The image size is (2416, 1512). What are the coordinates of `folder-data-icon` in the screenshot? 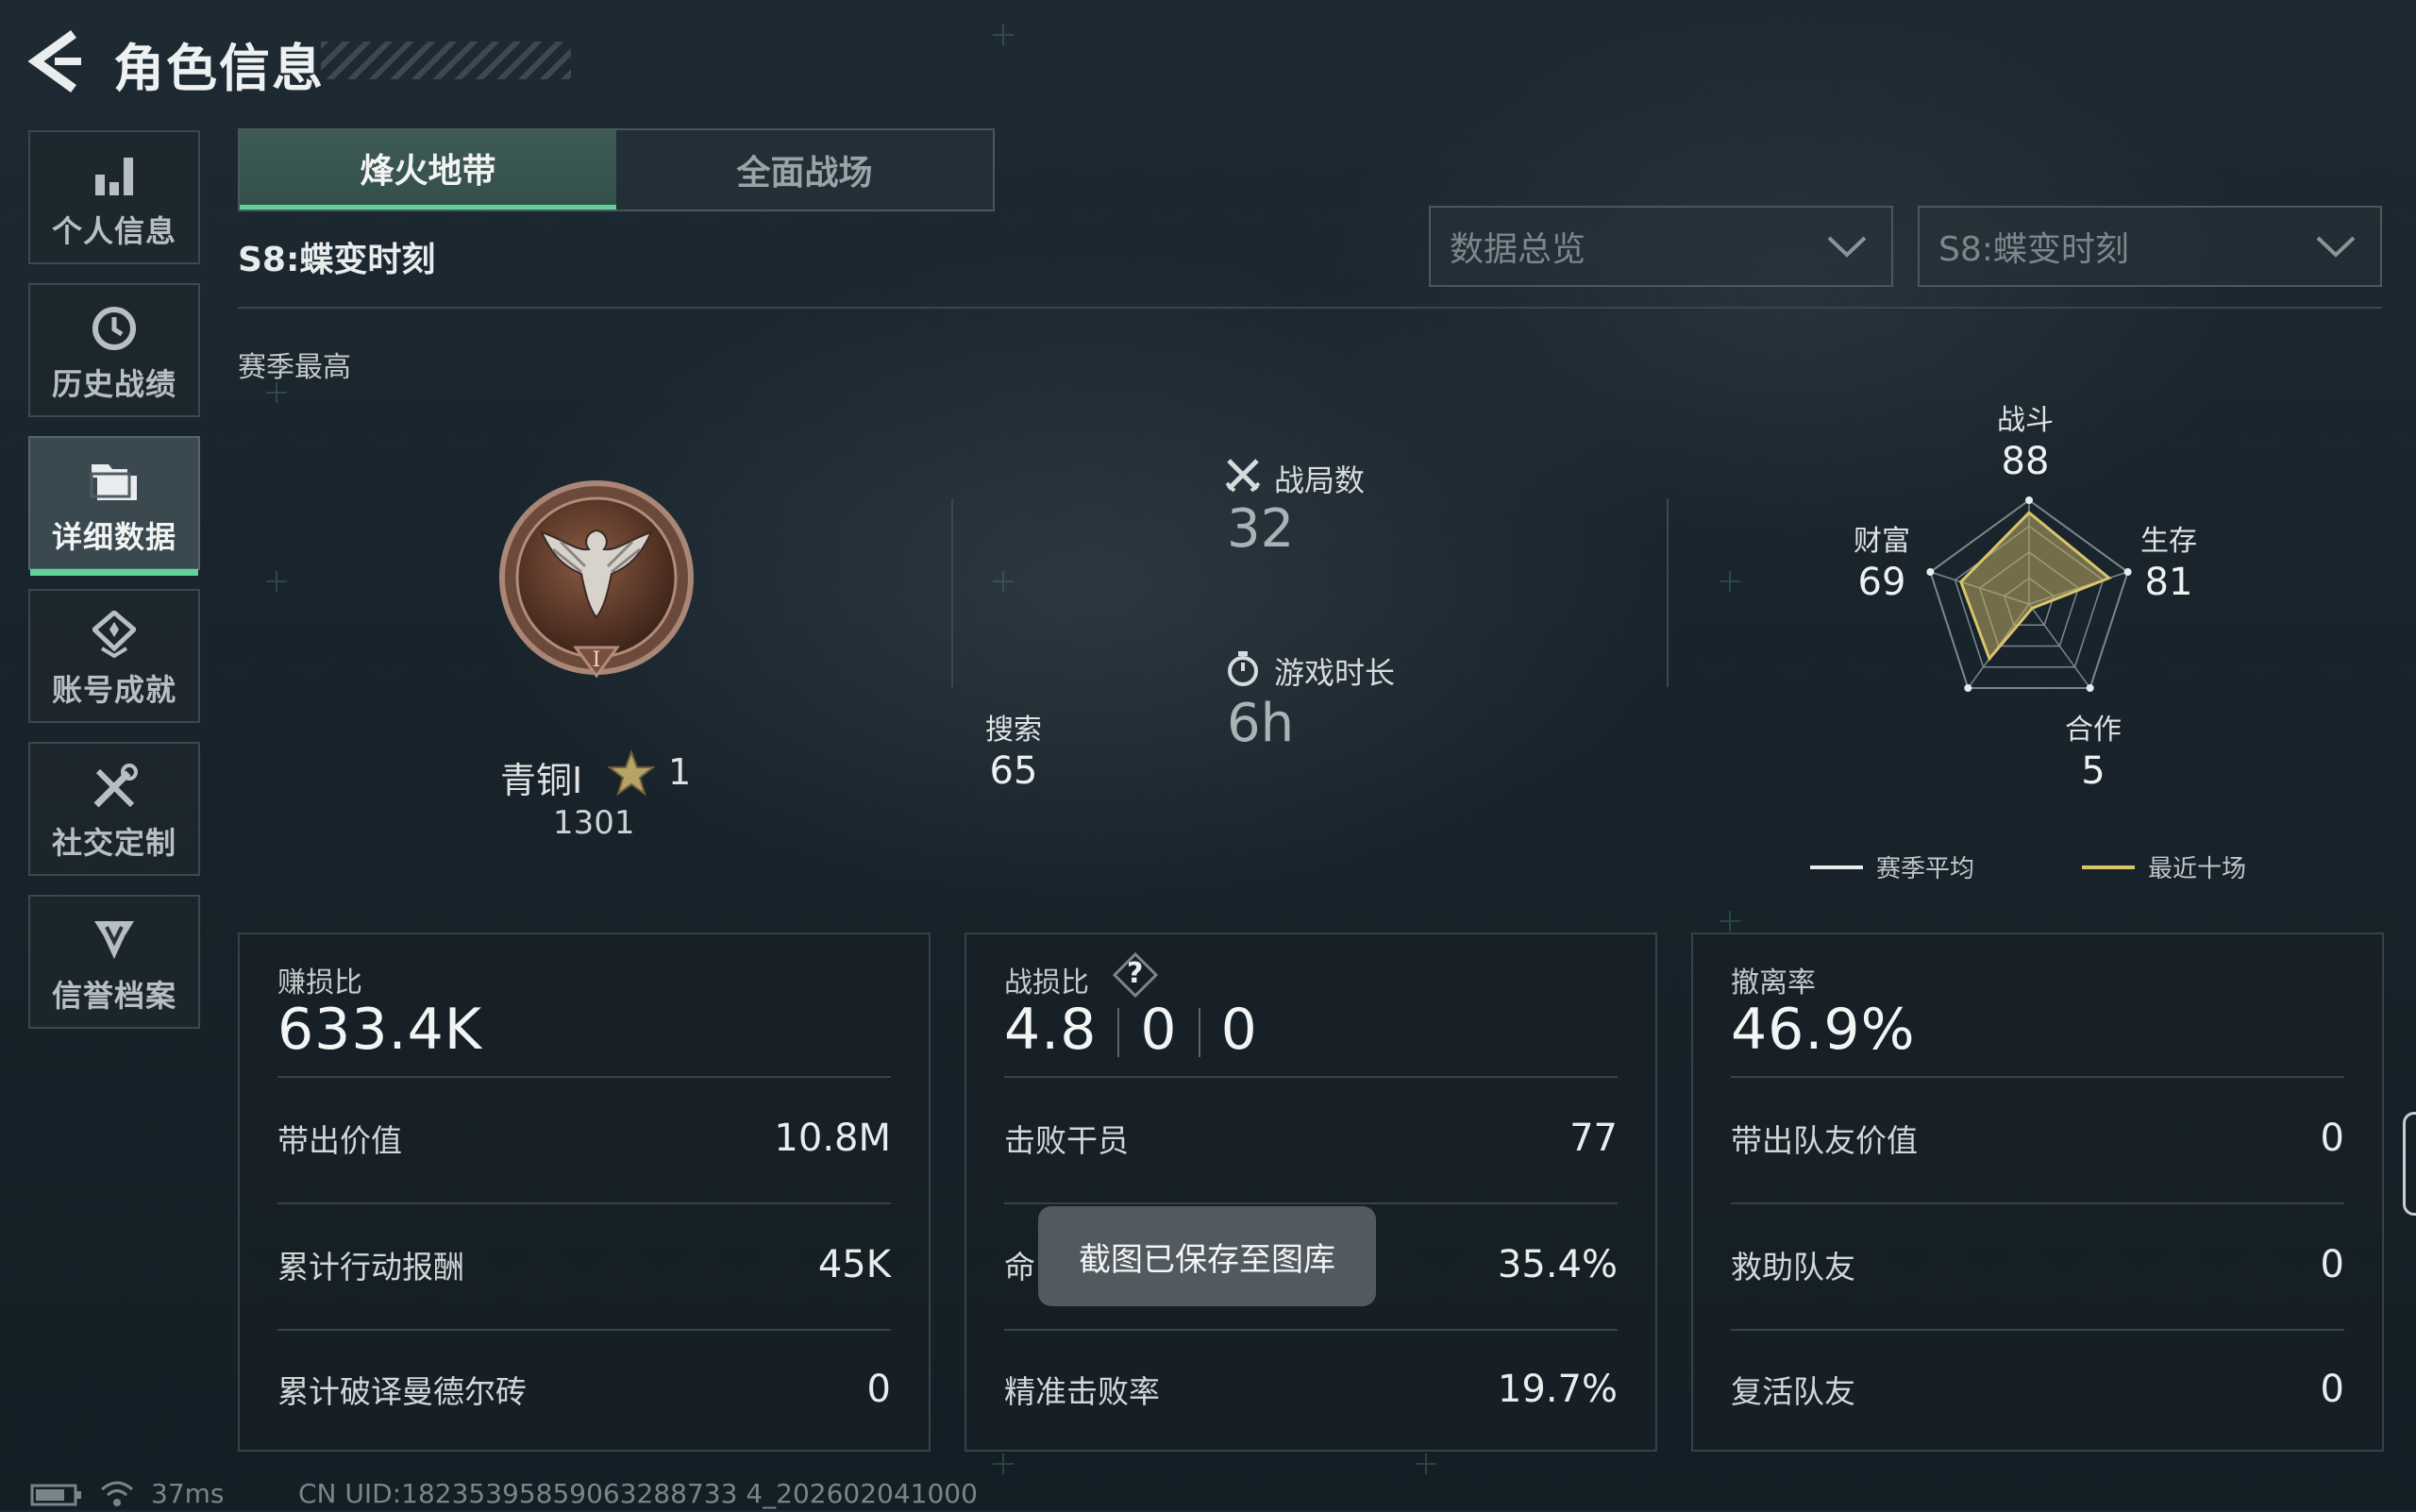 It's located at (114, 481).